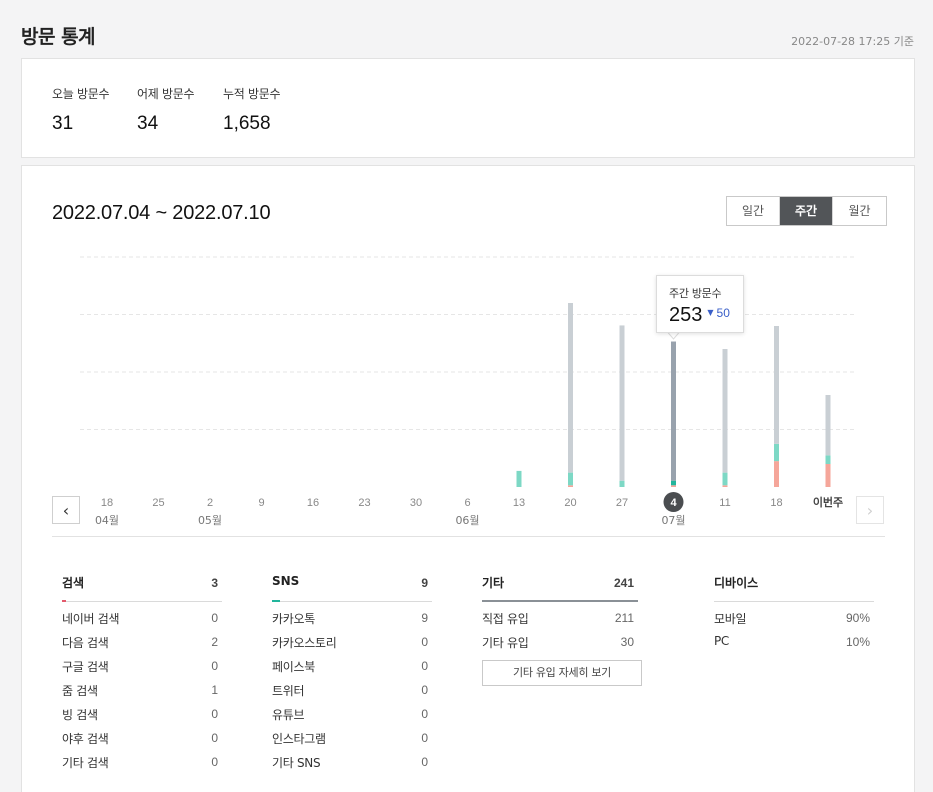 Image resolution: width=933 pixels, height=792 pixels. I want to click on stat-row-label: 카카오톡, so click(293, 619).